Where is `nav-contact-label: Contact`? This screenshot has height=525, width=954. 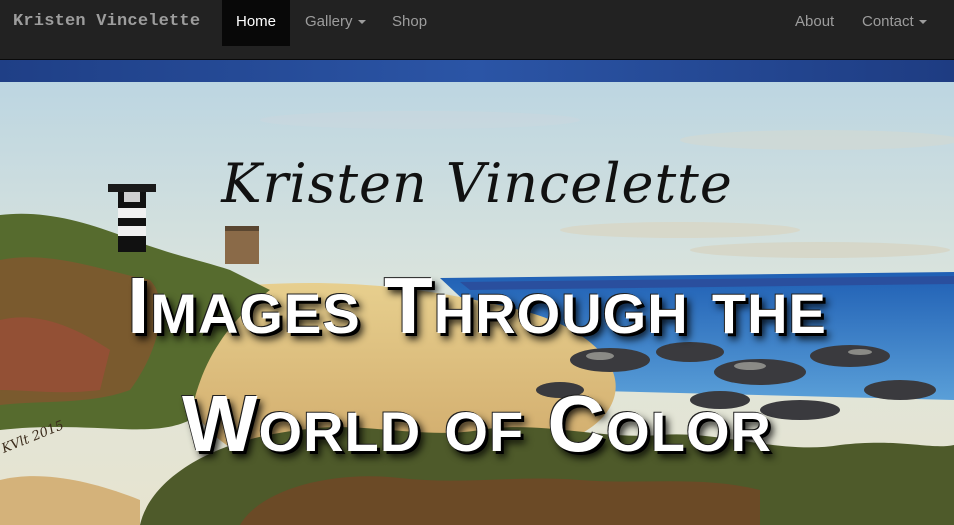 nav-contact-label: Contact is located at coordinates (888, 21).